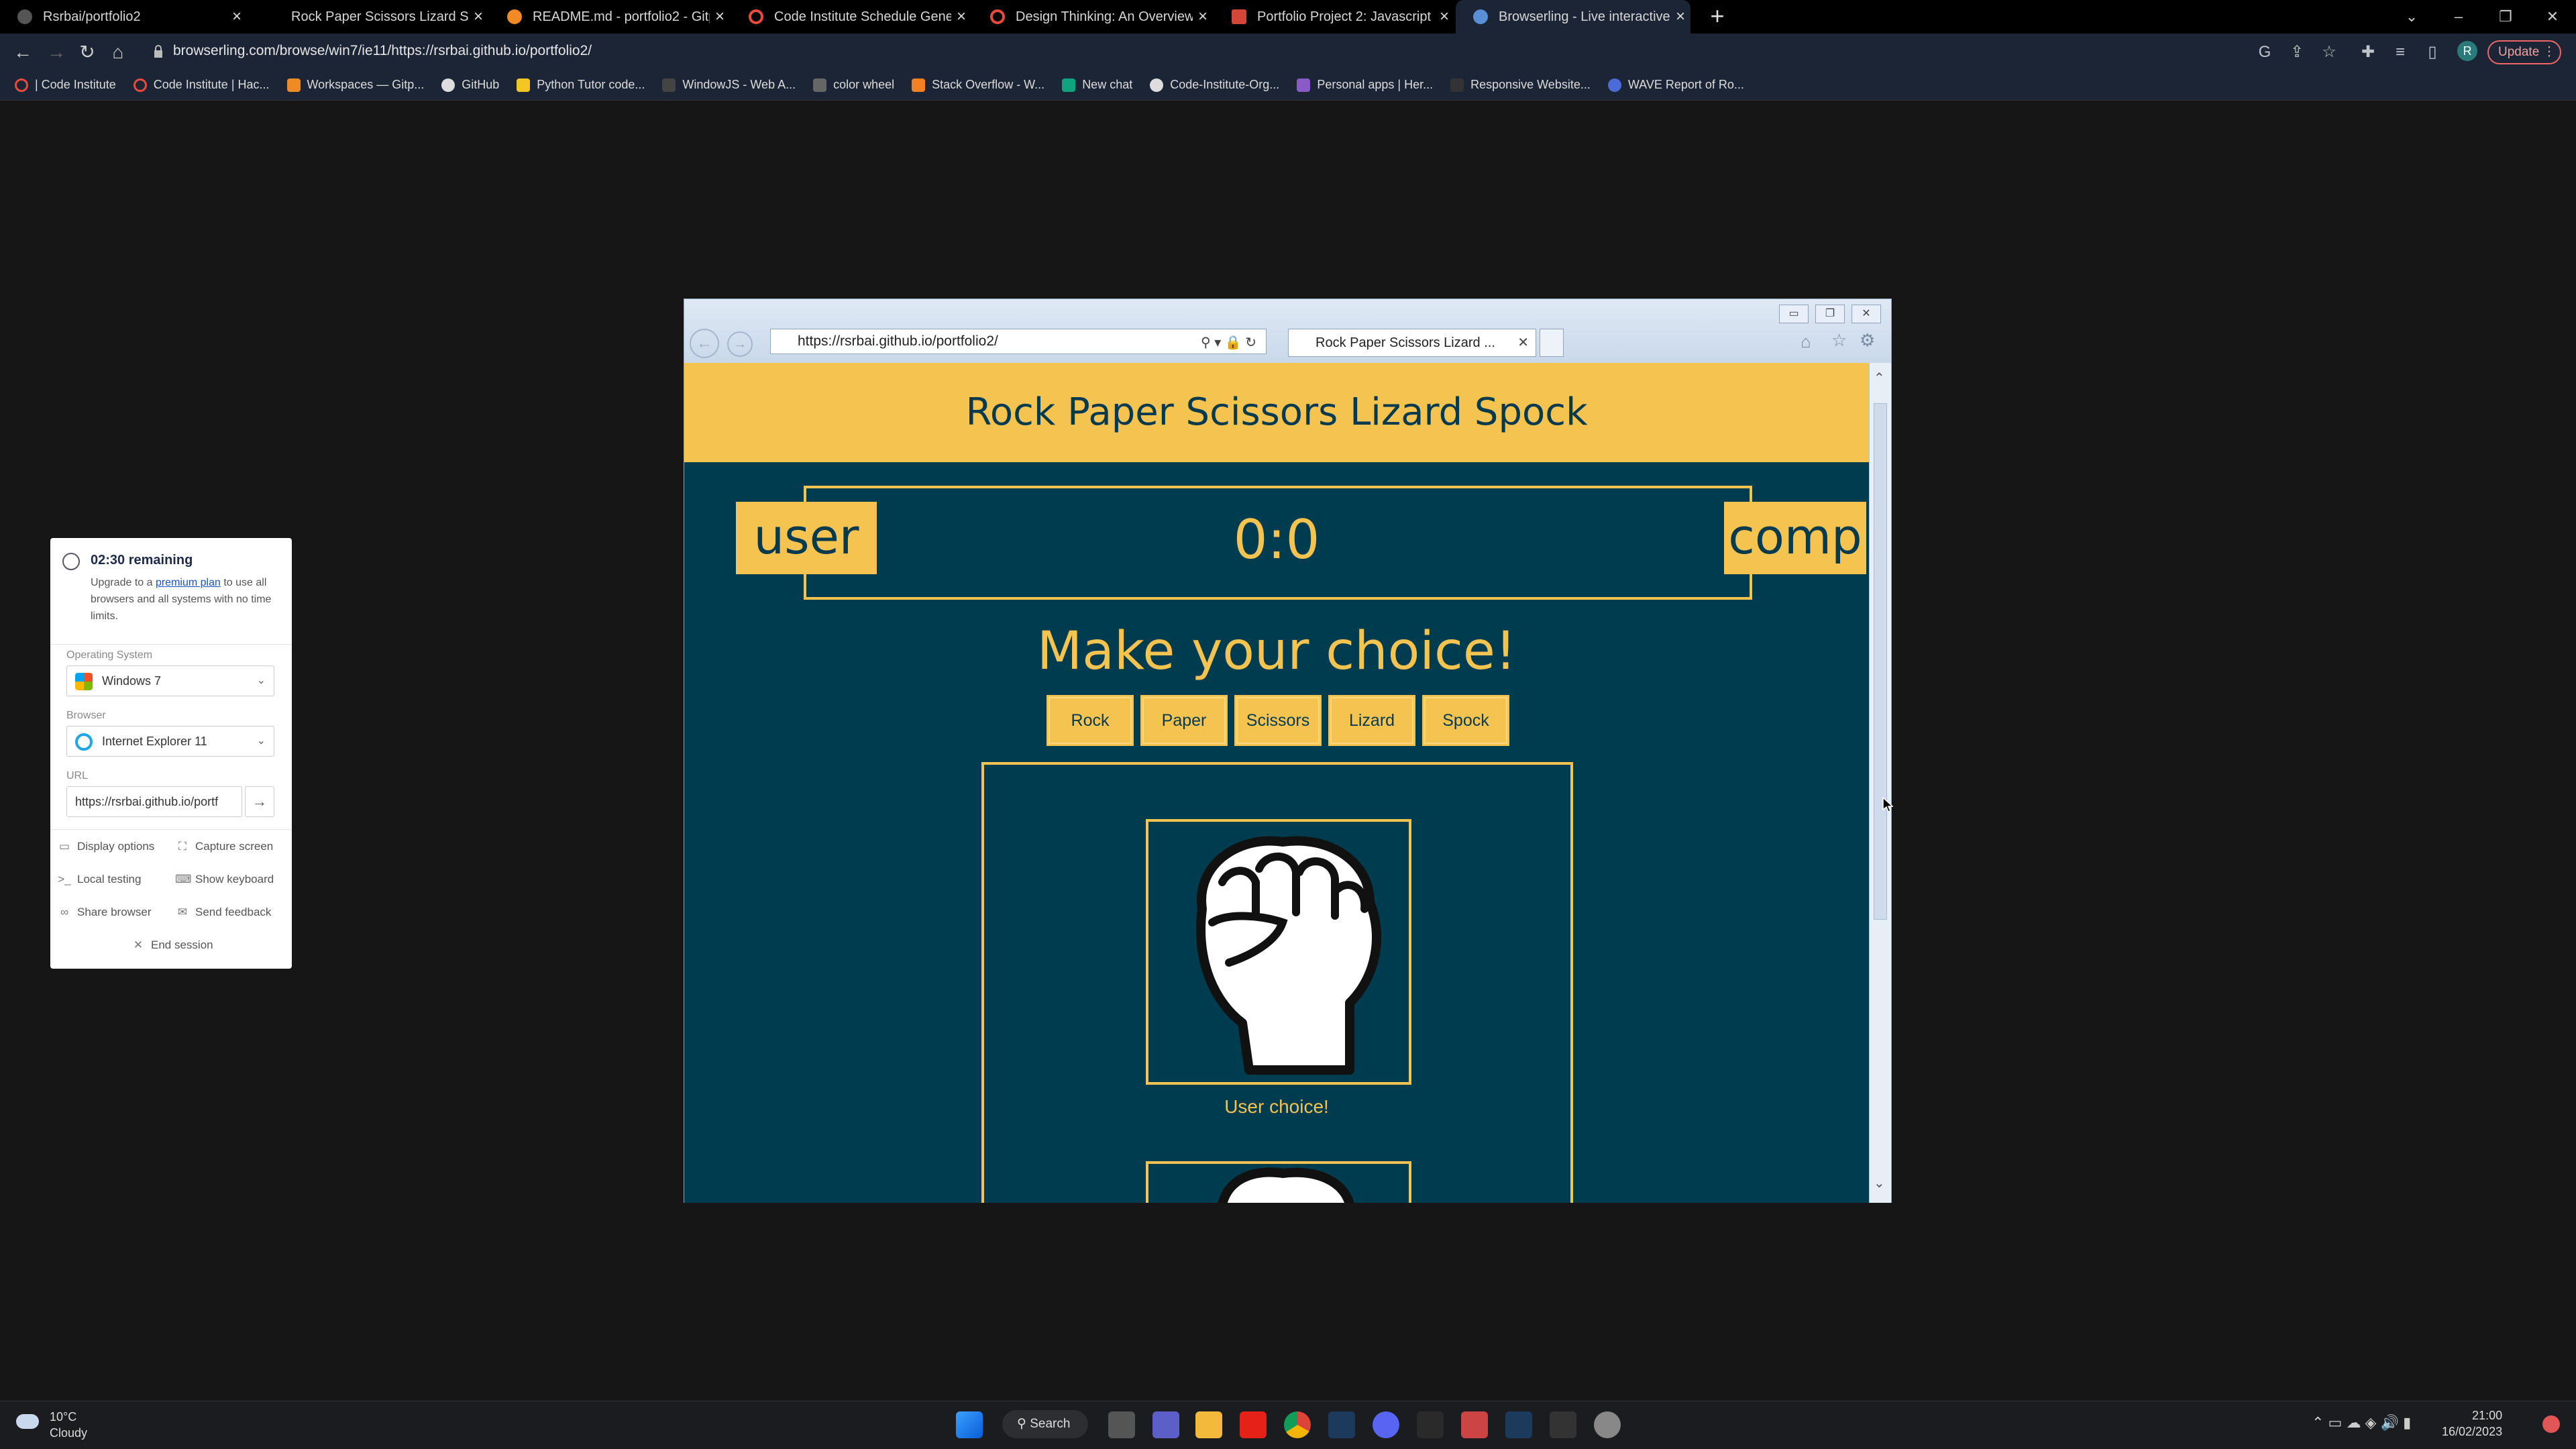 Image resolution: width=2576 pixels, height=1449 pixels. What do you see at coordinates (118, 52) in the screenshot?
I see `home-icon: ⌂` at bounding box center [118, 52].